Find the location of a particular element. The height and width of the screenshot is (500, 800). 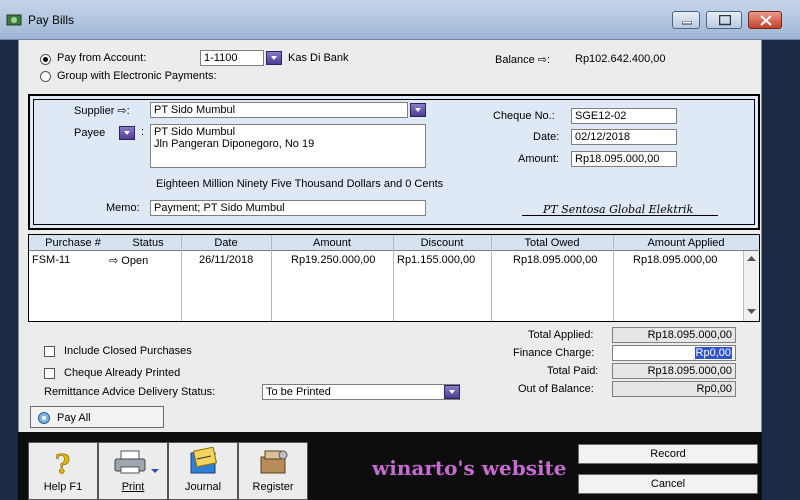

out-of-balance-label: Out of Balance: is located at coordinates (556, 389).